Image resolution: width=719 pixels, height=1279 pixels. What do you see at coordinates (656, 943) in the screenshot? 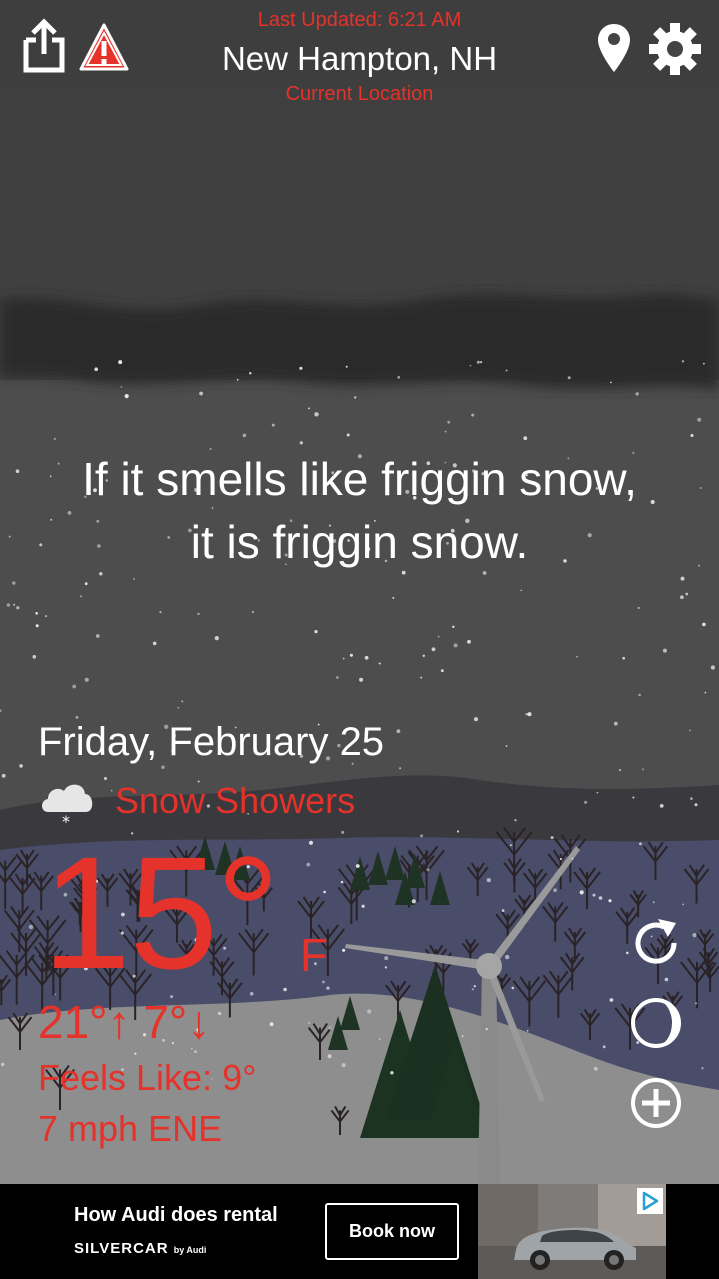
I see `refresh-icon` at bounding box center [656, 943].